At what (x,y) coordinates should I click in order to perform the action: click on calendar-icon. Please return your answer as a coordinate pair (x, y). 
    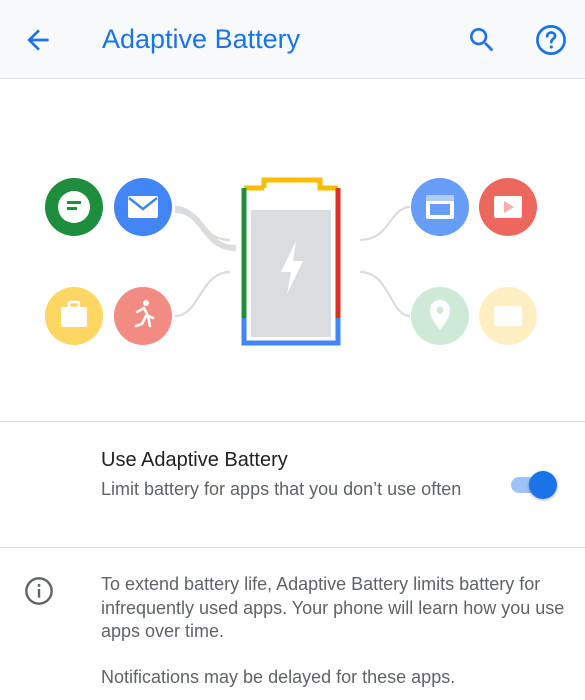
    Looking at the image, I should click on (440, 207).